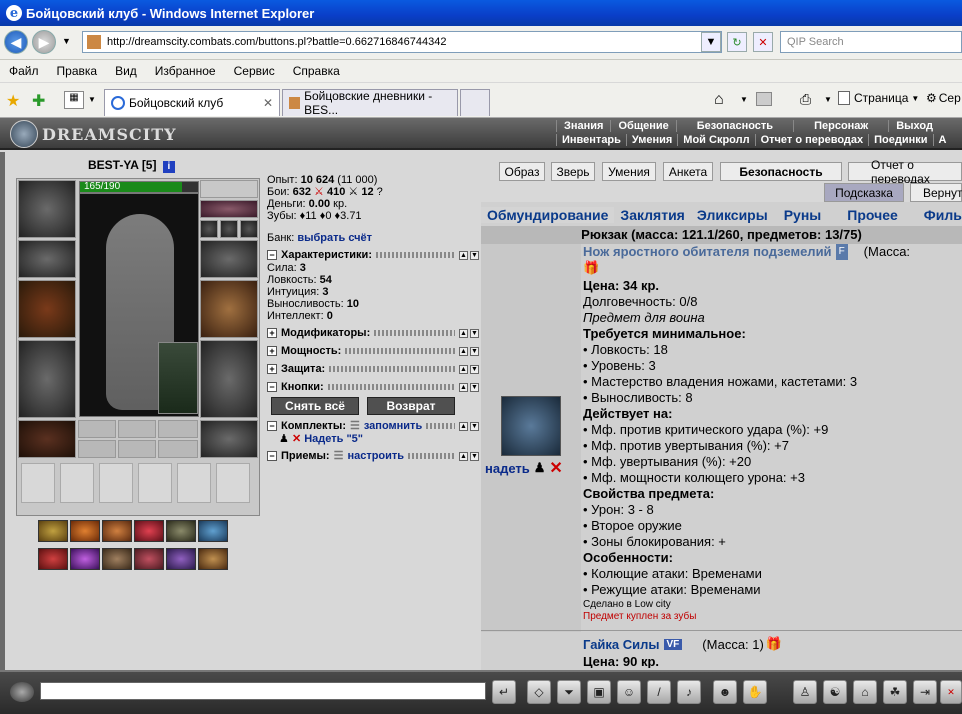 The height and width of the screenshot is (714, 962). What do you see at coordinates (763, 42) in the screenshot?
I see `stop-icon: ✕` at bounding box center [763, 42].